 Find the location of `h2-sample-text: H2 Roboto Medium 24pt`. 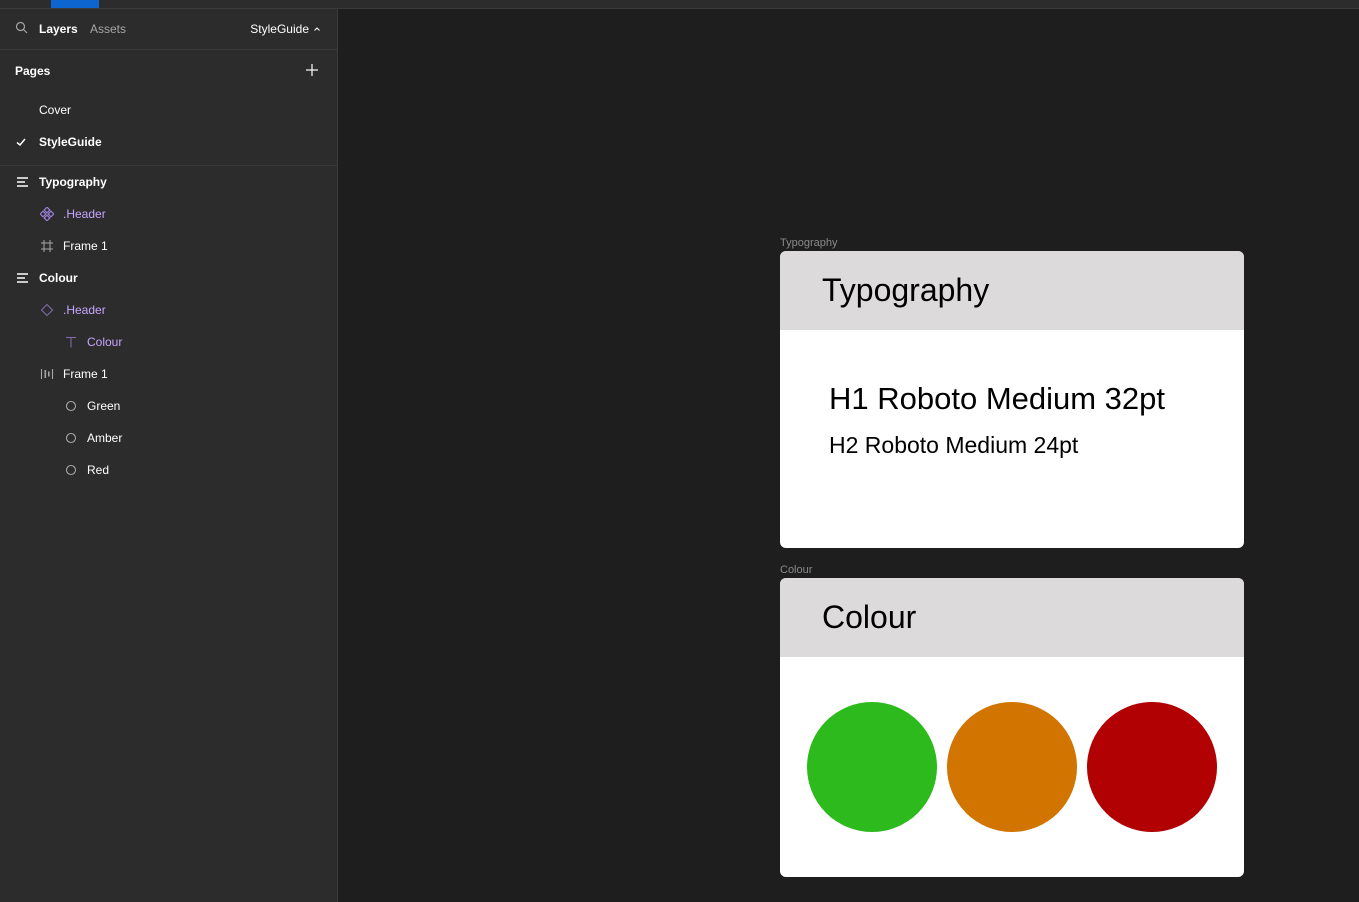

h2-sample-text: H2 Roboto Medium 24pt is located at coordinates (953, 445).